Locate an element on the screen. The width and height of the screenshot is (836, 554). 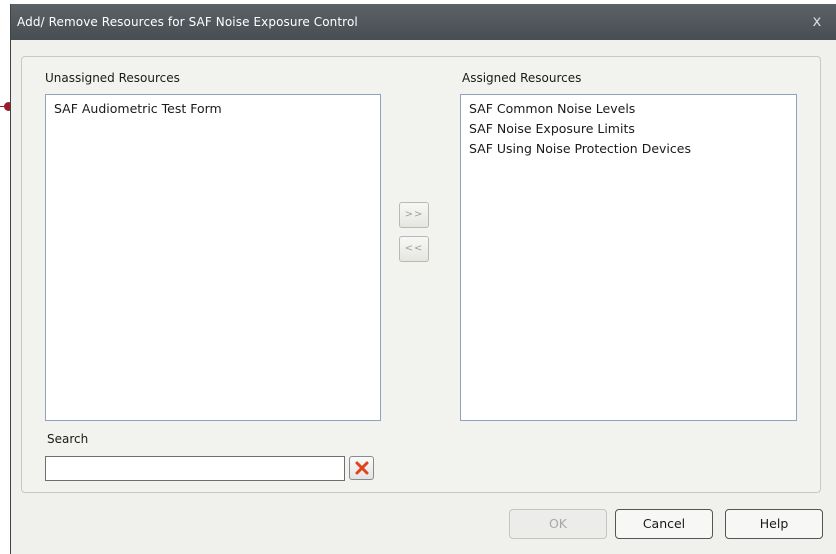
unassigned-label: Unassigned Resources is located at coordinates (112, 78).